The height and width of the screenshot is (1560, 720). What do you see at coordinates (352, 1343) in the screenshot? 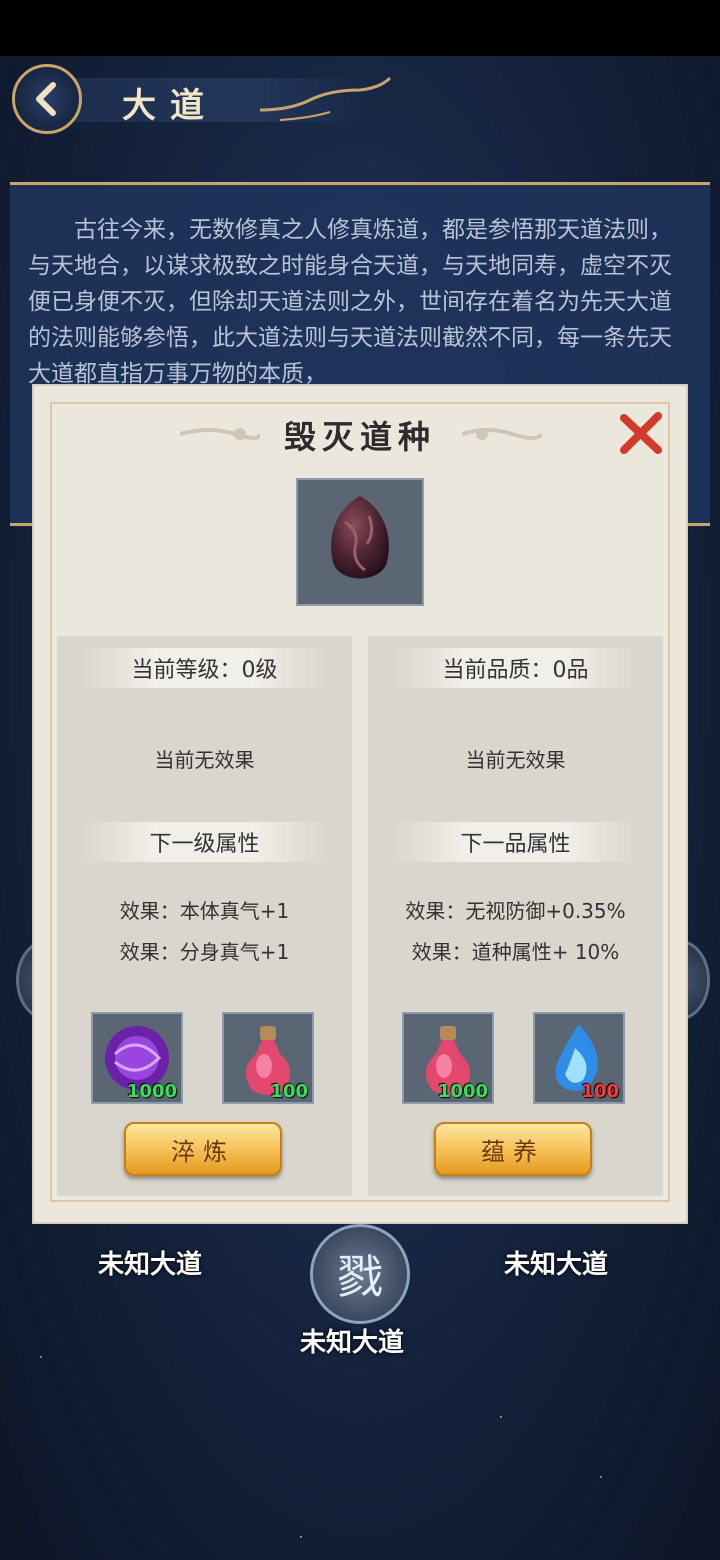
I see `dao-label-center: 未知大道` at bounding box center [352, 1343].